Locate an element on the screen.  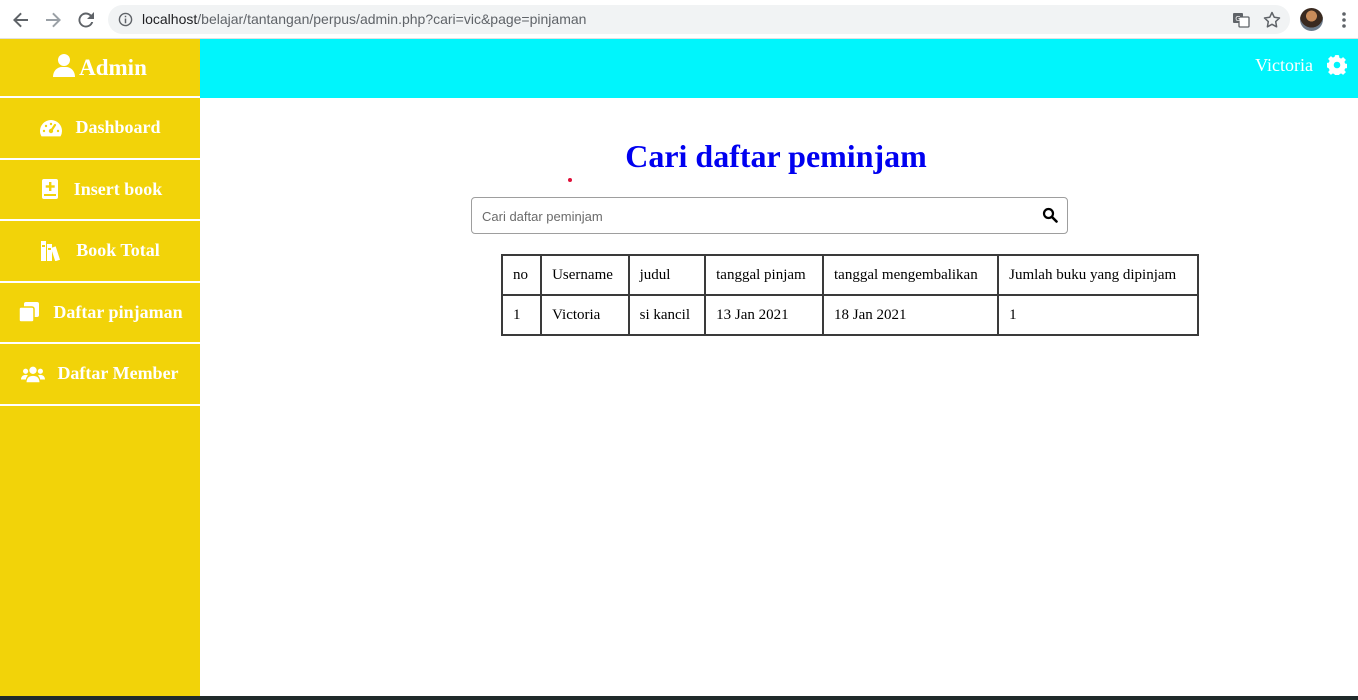
search-icon is located at coordinates (1050, 215).